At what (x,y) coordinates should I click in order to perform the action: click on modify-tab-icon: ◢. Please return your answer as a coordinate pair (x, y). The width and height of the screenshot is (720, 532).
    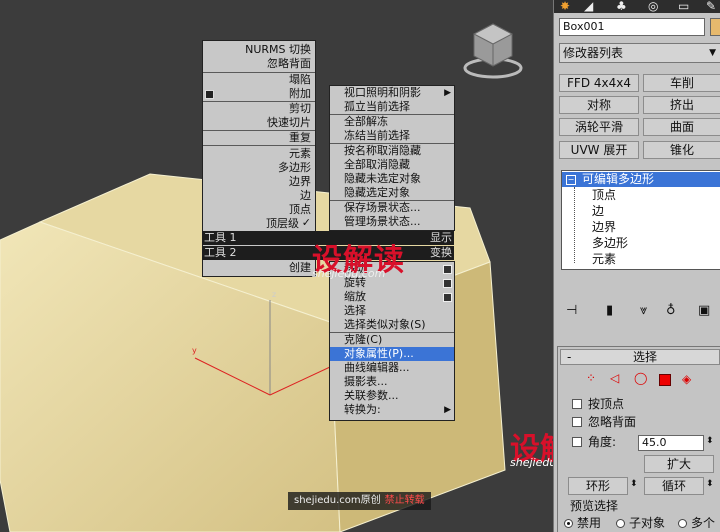
    Looking at the image, I should click on (588, 6).